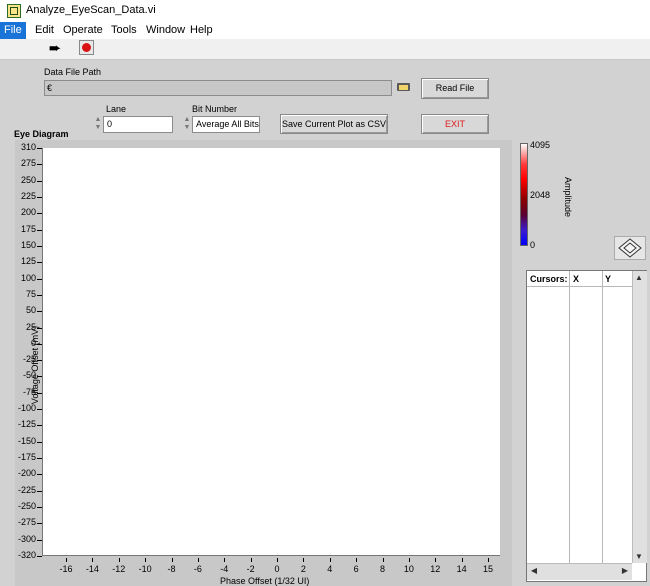  What do you see at coordinates (404, 87) in the screenshot?
I see `browse-folder-icon` at bounding box center [404, 87].